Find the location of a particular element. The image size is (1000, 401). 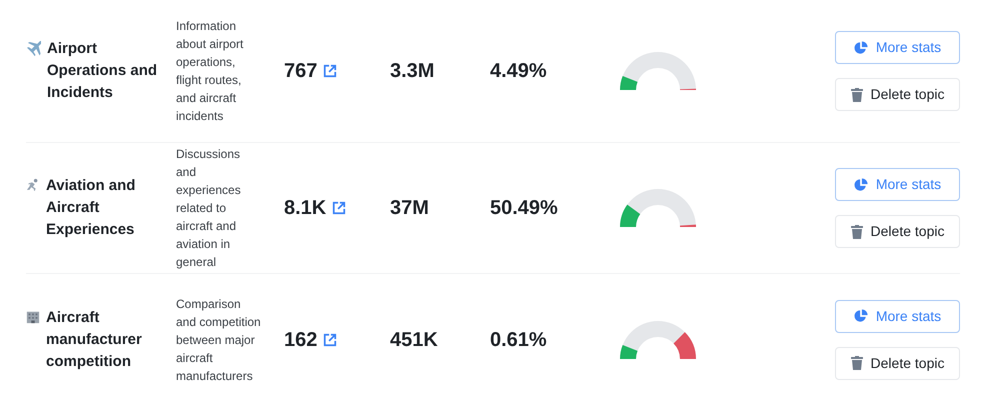

topic-description: Discussions and experiences related to aircraft and aviation in general is located at coordinates (209, 208).